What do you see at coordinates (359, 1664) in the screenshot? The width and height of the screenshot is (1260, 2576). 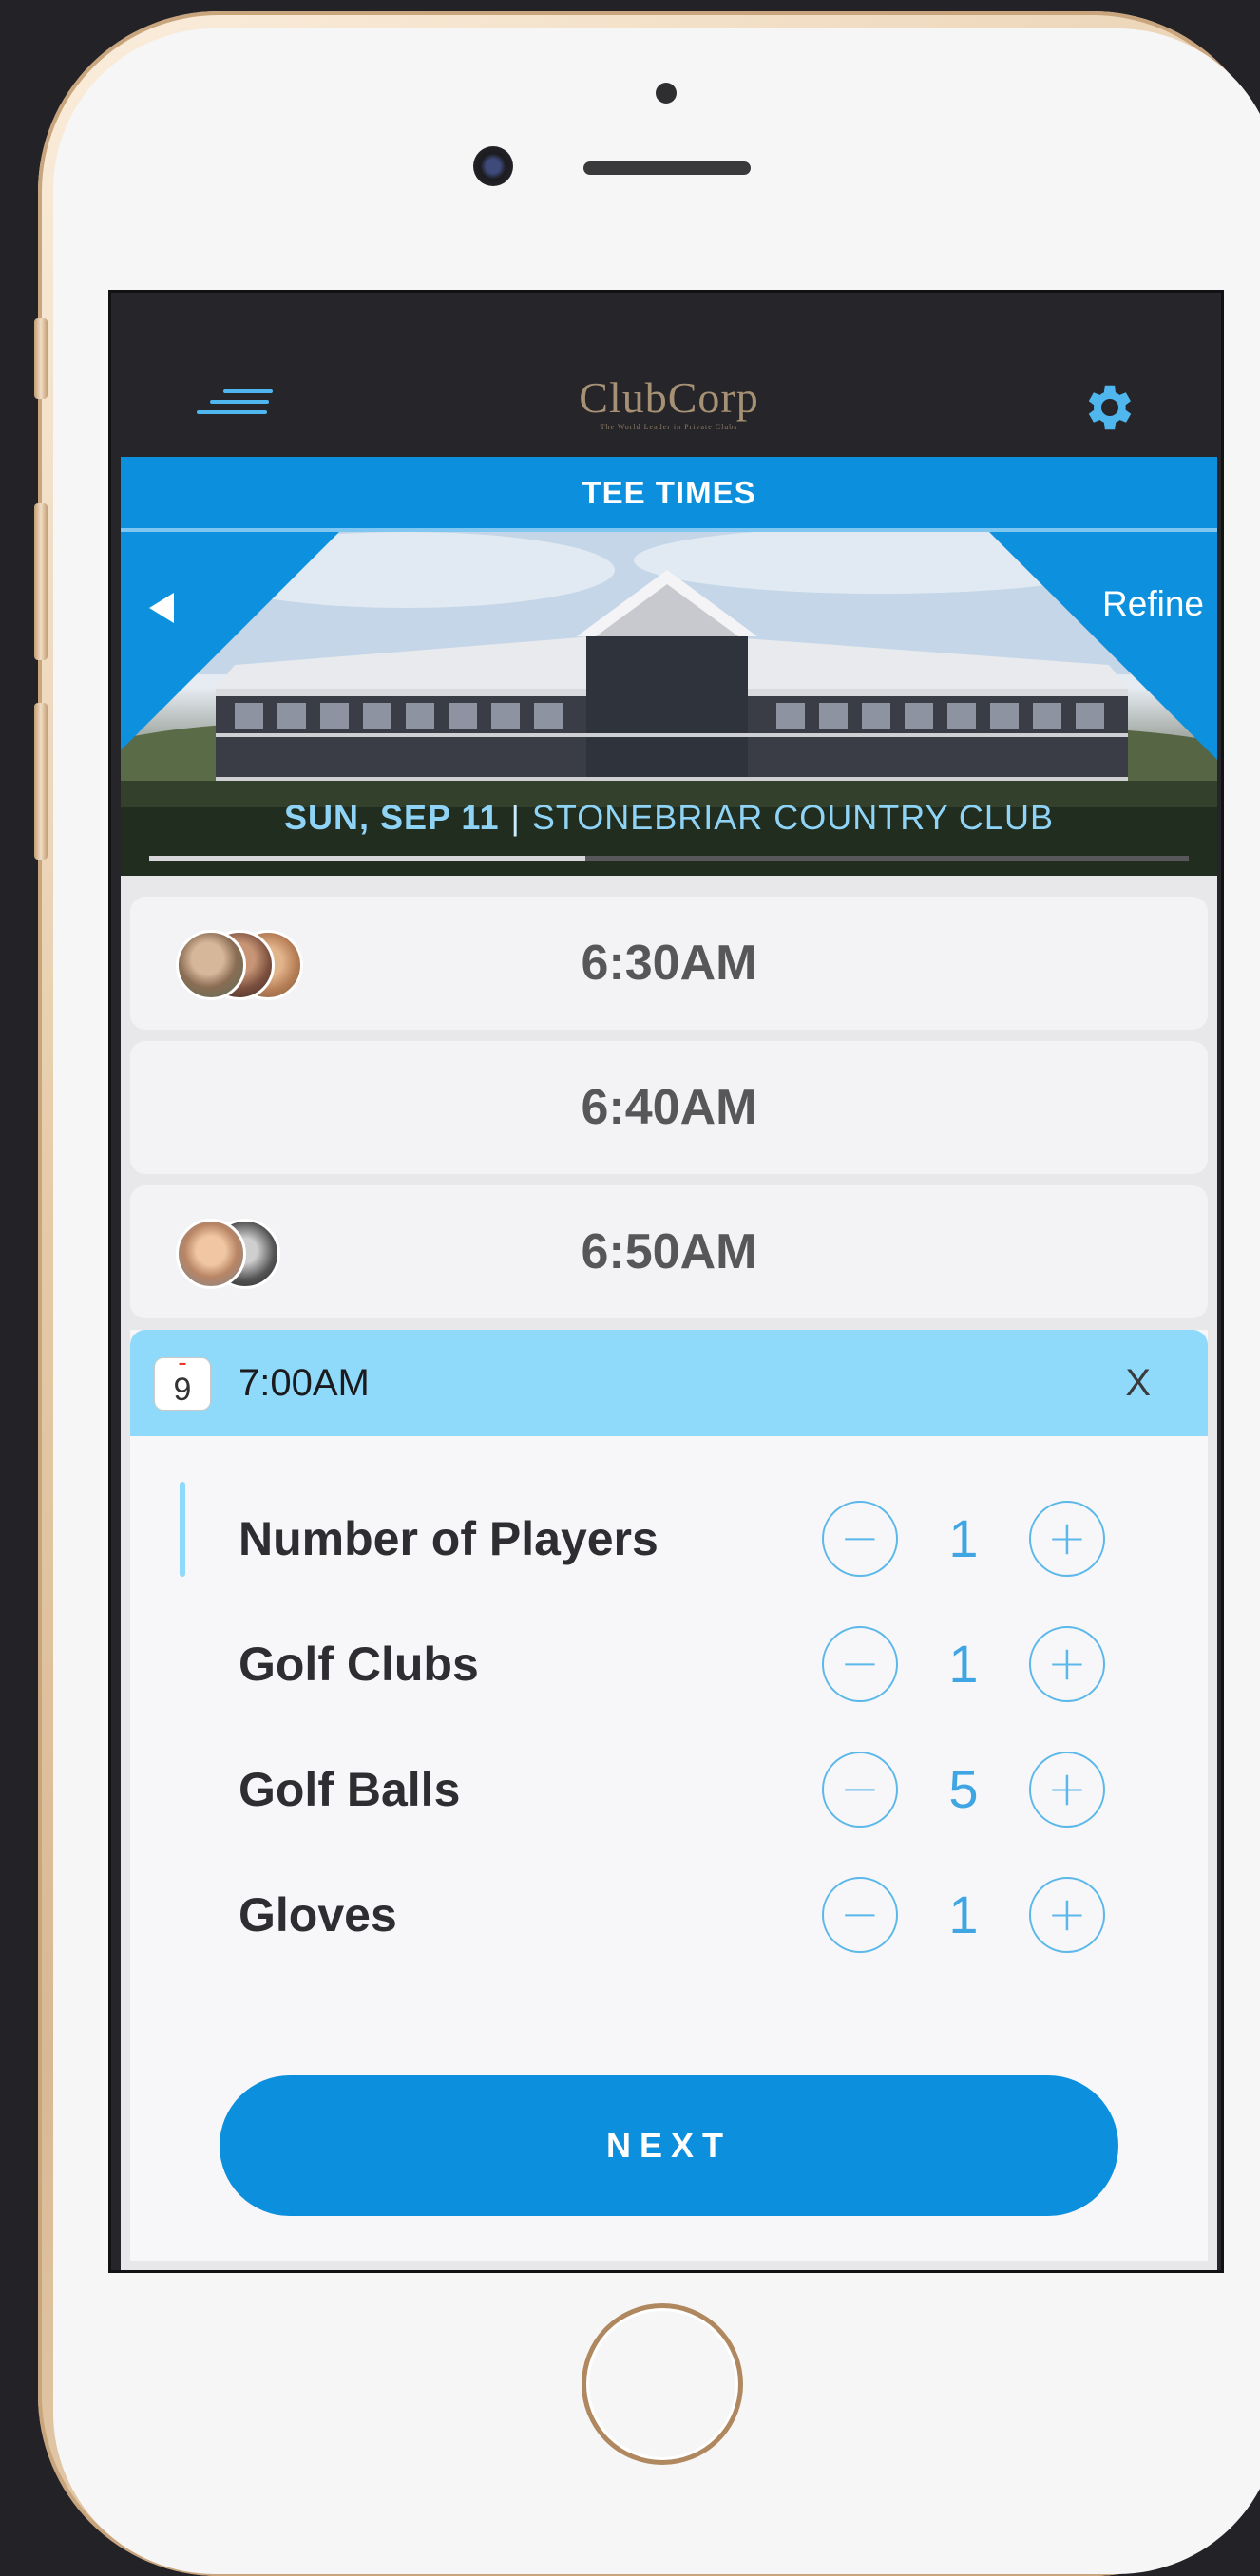 I see `option-label: Golf Clubs` at bounding box center [359, 1664].